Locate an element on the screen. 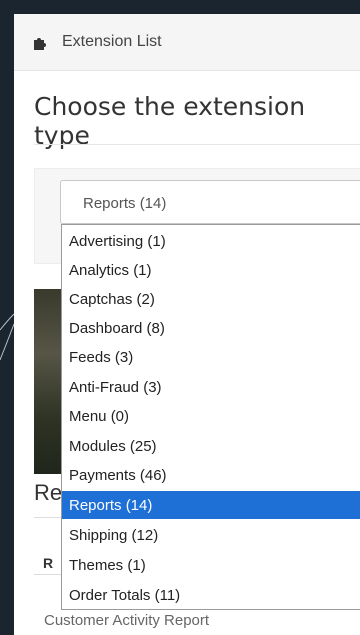 The width and height of the screenshot is (360, 635). dropdown-option: Captchas (2) is located at coordinates (211, 299).